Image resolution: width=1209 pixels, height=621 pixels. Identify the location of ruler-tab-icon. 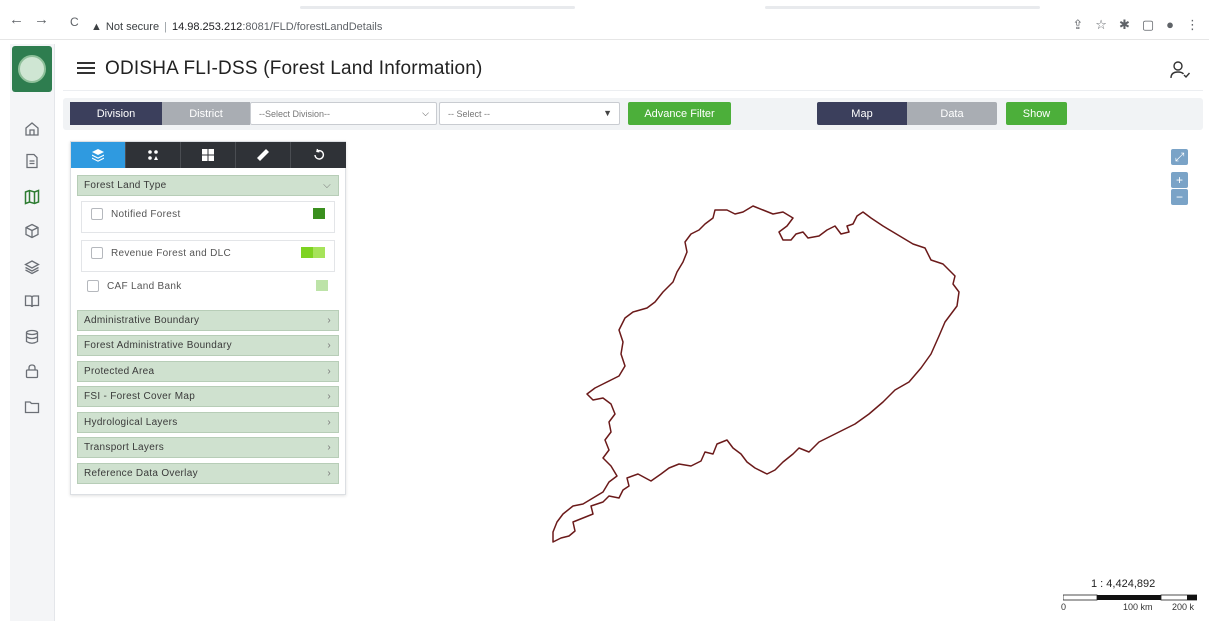
(263, 155).